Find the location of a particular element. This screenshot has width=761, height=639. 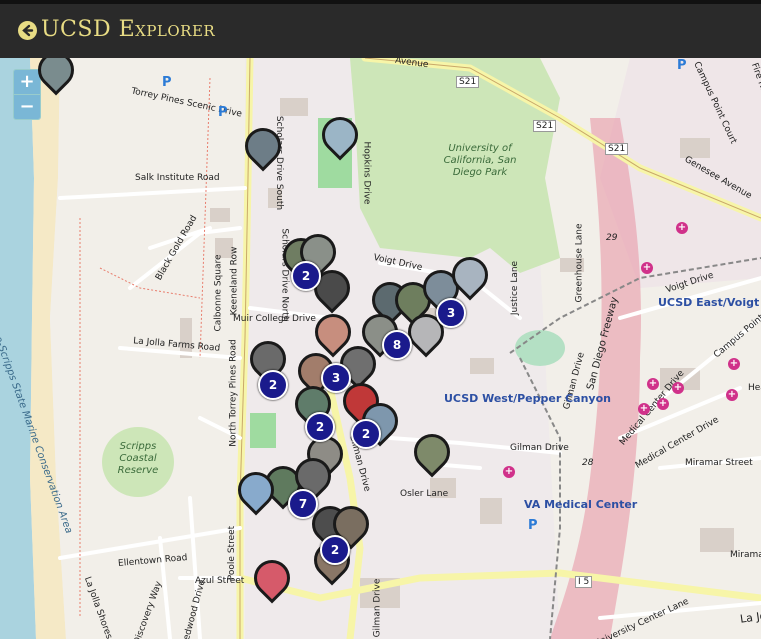

map-label: Justice Lane is located at coordinates (515, 288).